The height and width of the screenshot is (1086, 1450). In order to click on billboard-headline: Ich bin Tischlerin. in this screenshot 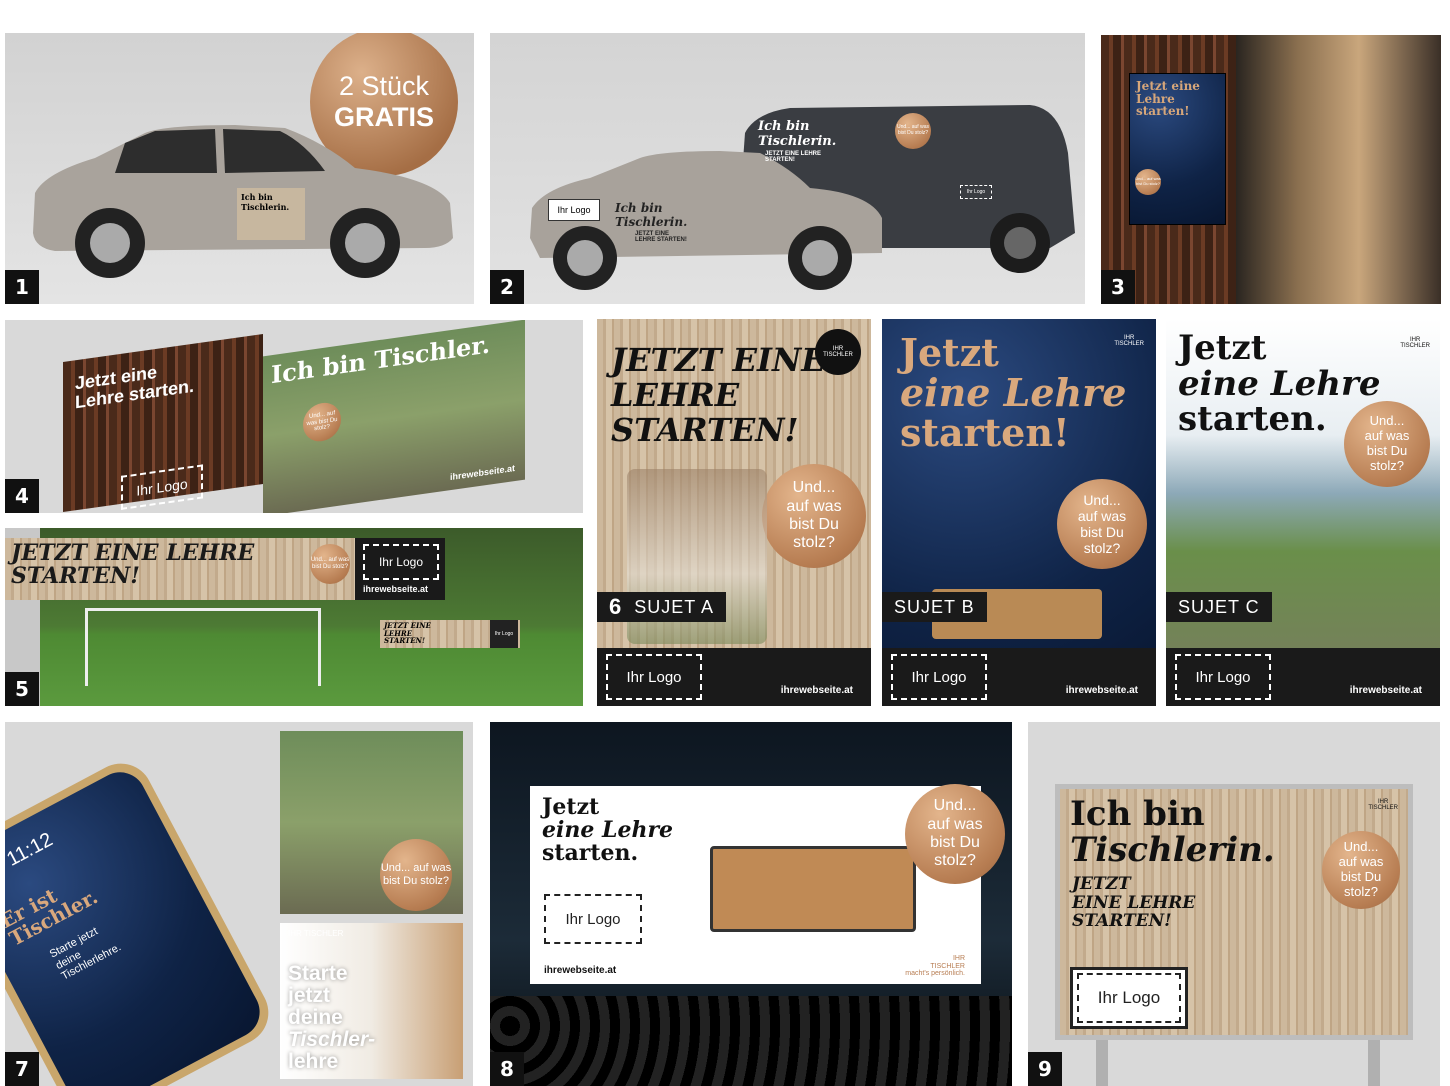, I will do `click(1172, 832)`.